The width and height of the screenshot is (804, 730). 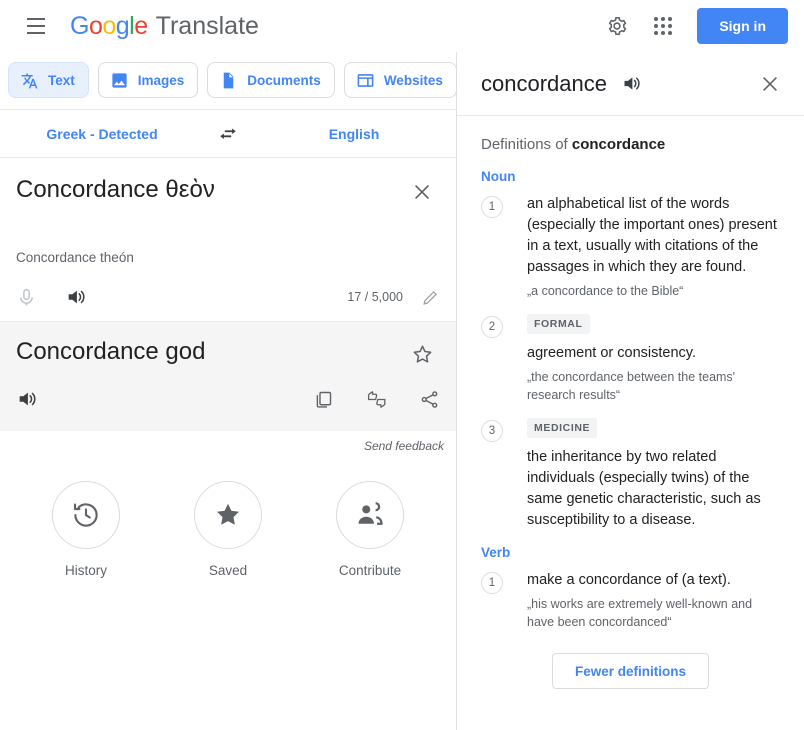 I want to click on translate-icon, so click(x=29, y=80).